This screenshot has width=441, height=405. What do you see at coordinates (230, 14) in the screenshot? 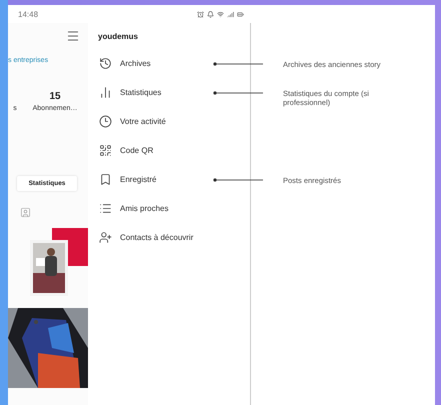
I see `signal-icon` at bounding box center [230, 14].